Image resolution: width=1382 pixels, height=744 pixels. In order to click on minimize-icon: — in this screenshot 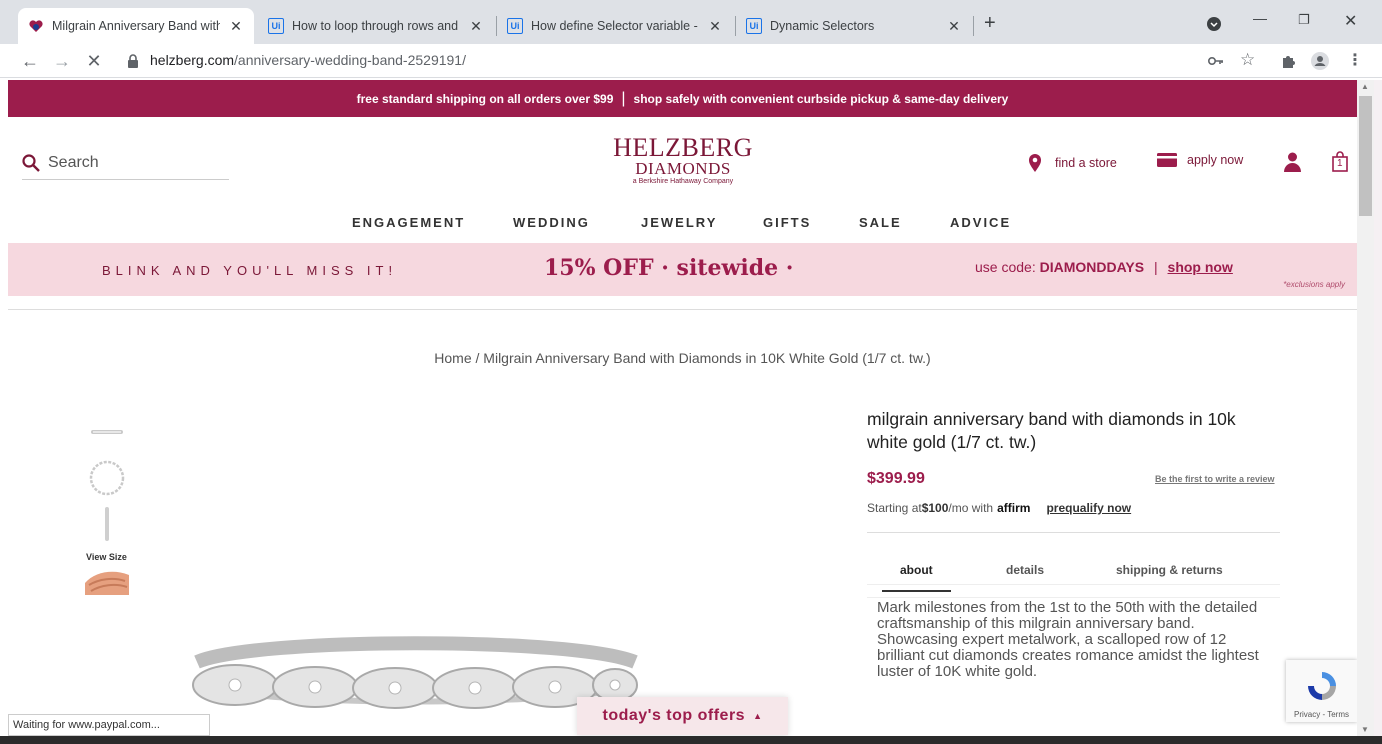, I will do `click(1260, 18)`.